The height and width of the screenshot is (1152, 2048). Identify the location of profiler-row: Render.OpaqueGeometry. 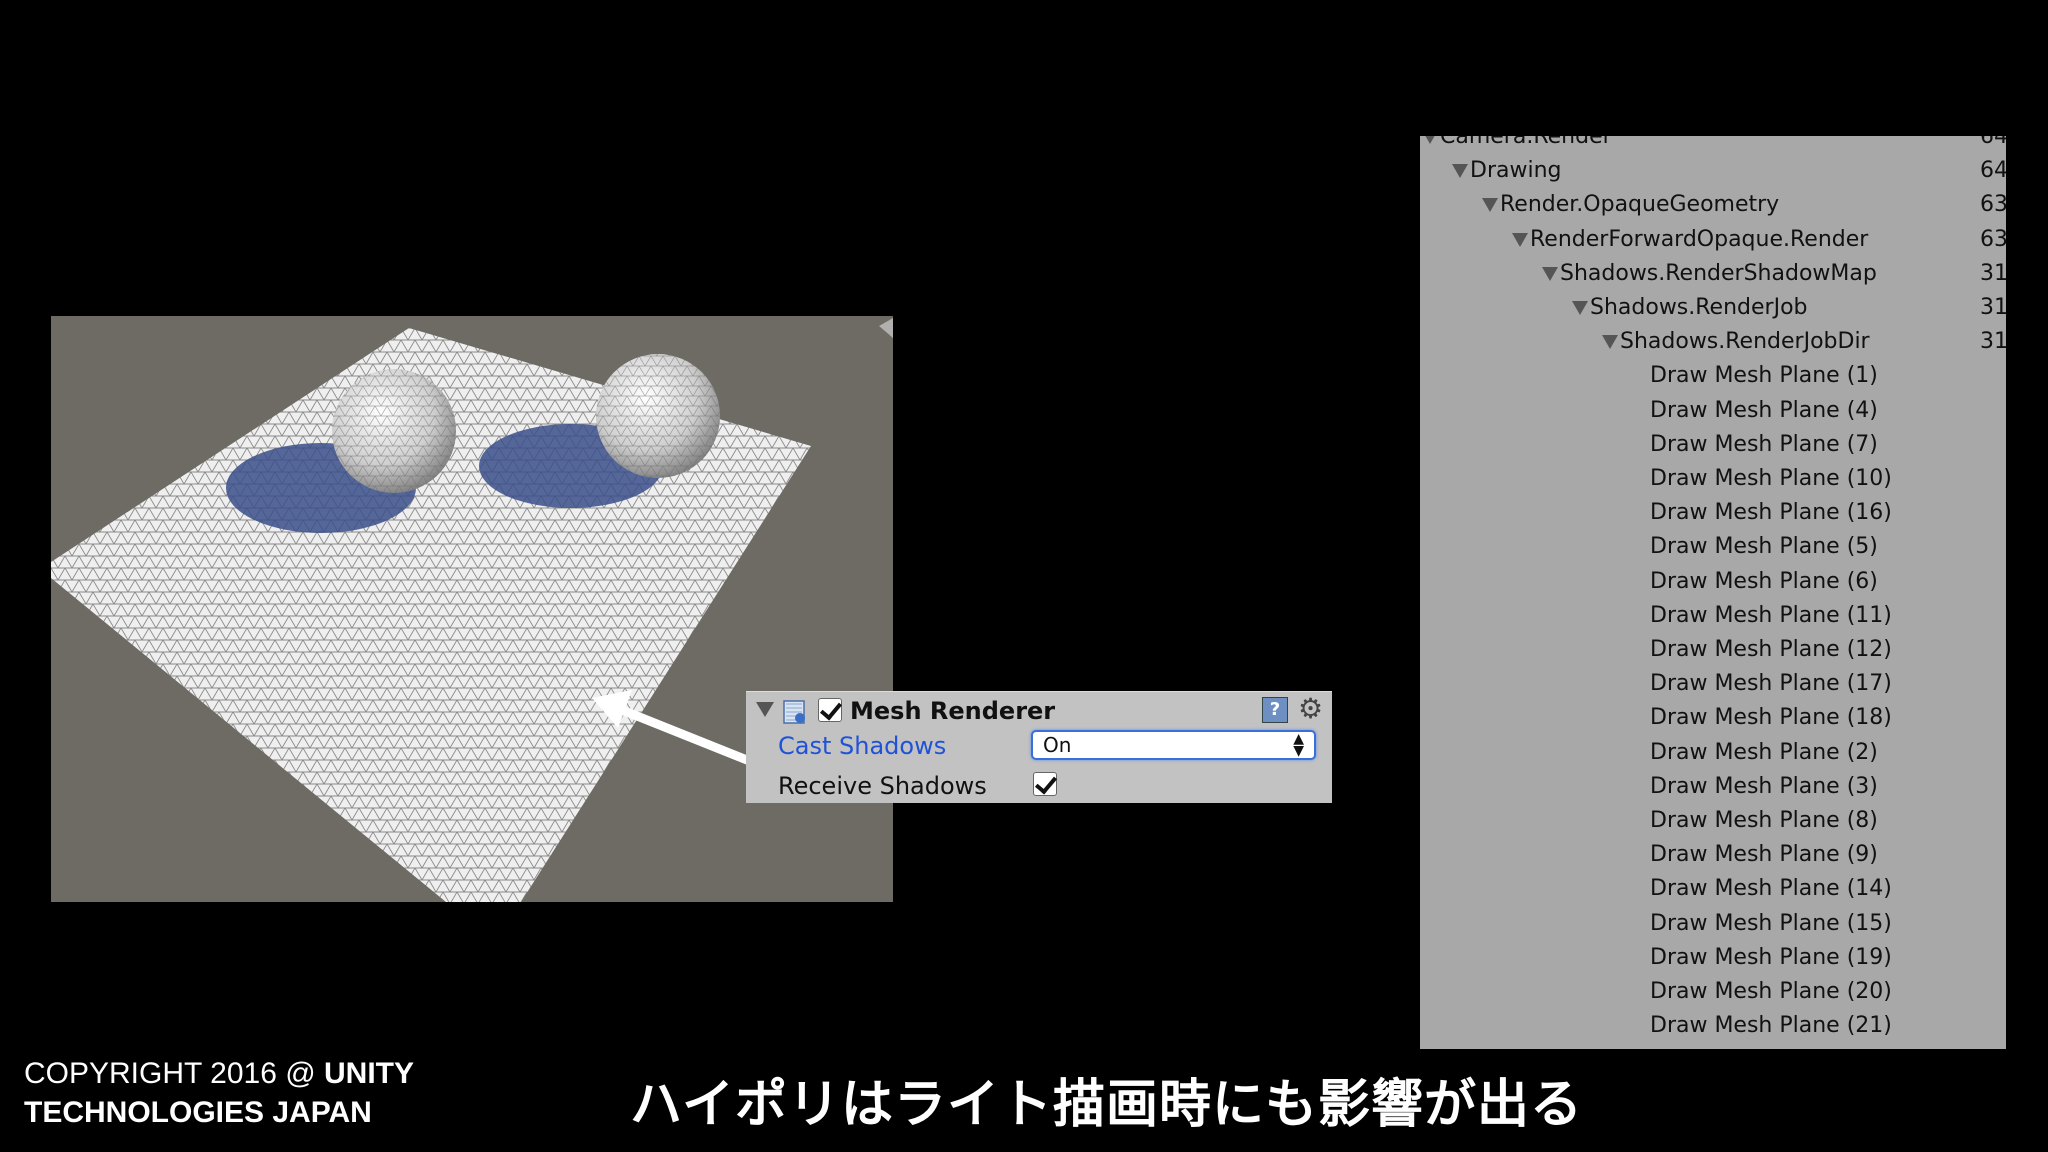
(1630, 205).